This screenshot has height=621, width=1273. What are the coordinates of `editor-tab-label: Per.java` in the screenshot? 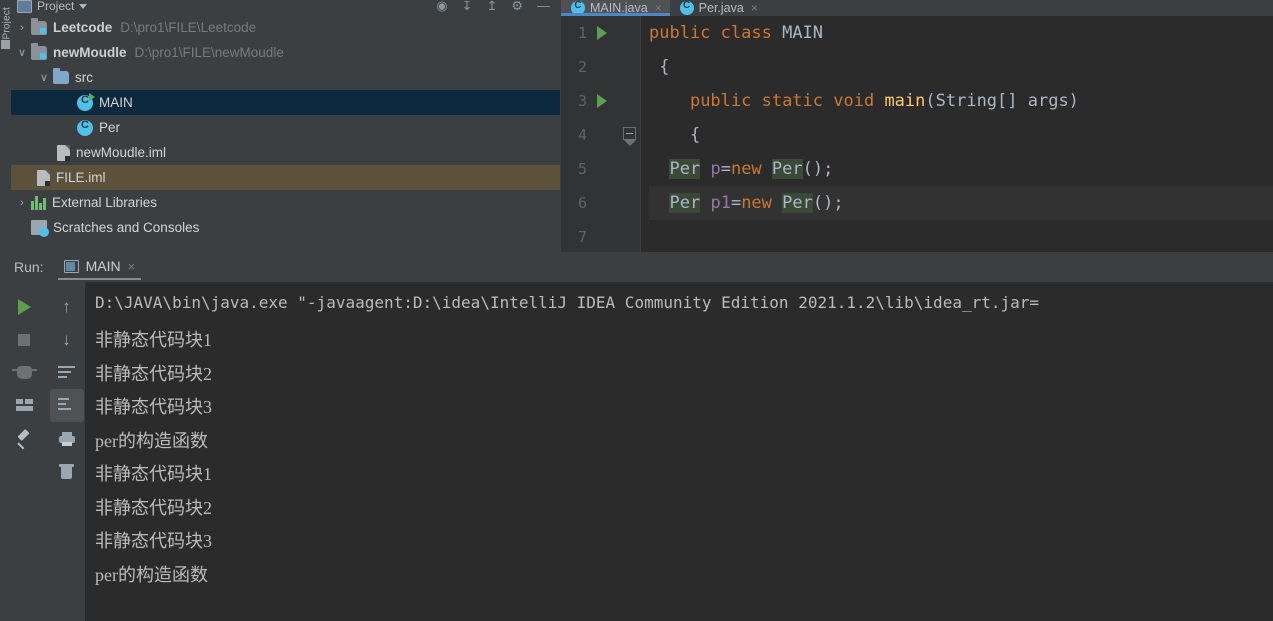 It's located at (721, 8).